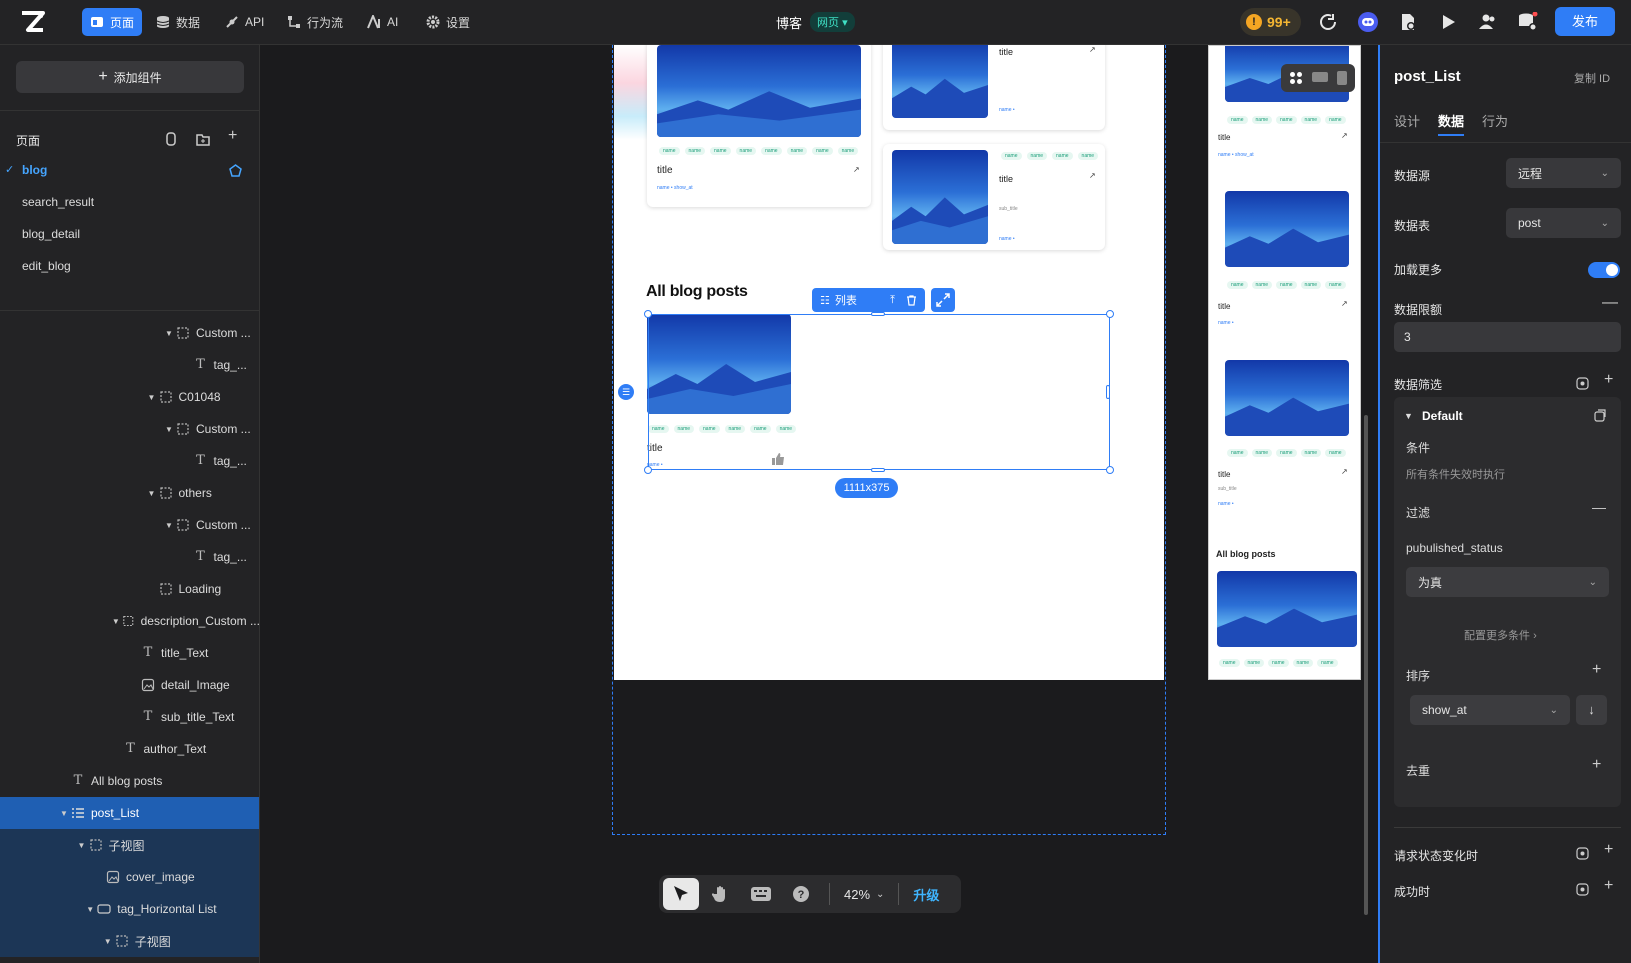  I want to click on tab-data: 数据, so click(1451, 123).